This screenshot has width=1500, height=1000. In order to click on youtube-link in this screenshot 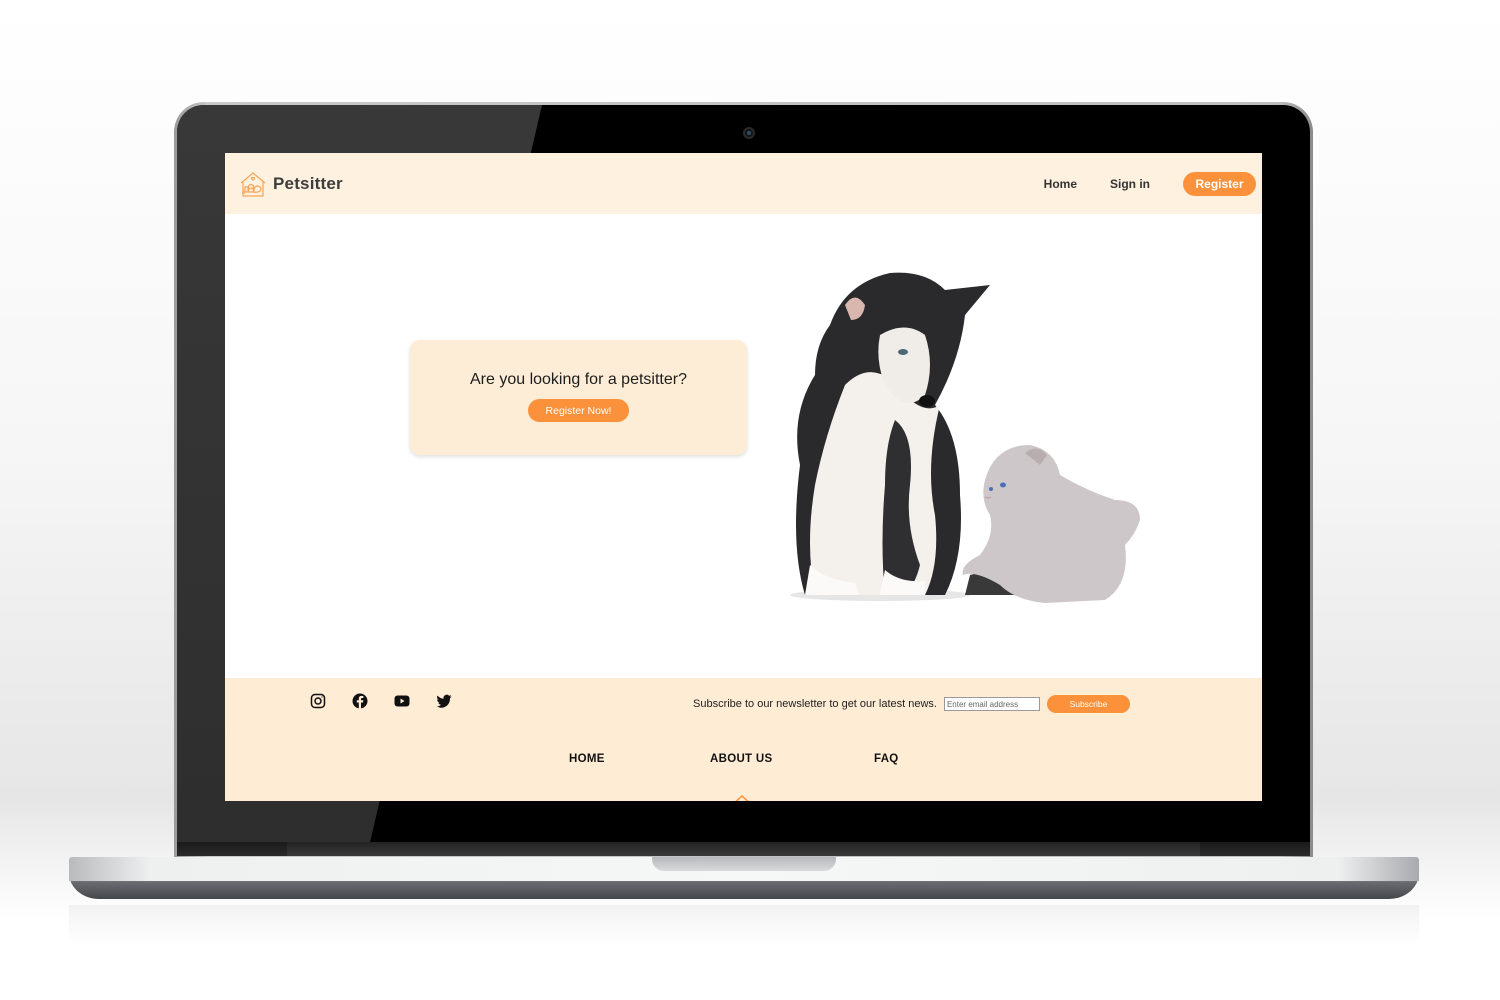, I will do `click(402, 701)`.